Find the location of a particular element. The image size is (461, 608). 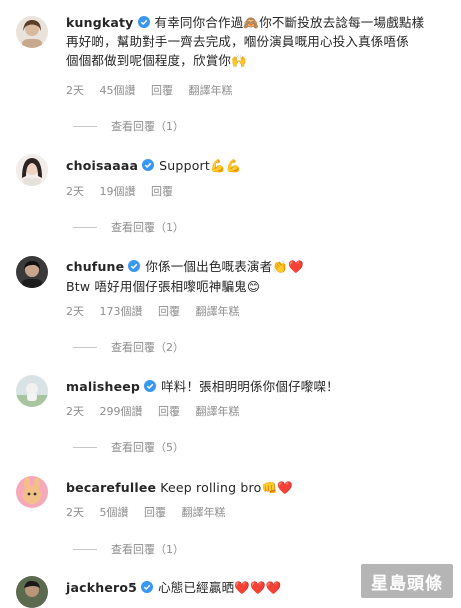

username: kungkaty is located at coordinates (100, 22).